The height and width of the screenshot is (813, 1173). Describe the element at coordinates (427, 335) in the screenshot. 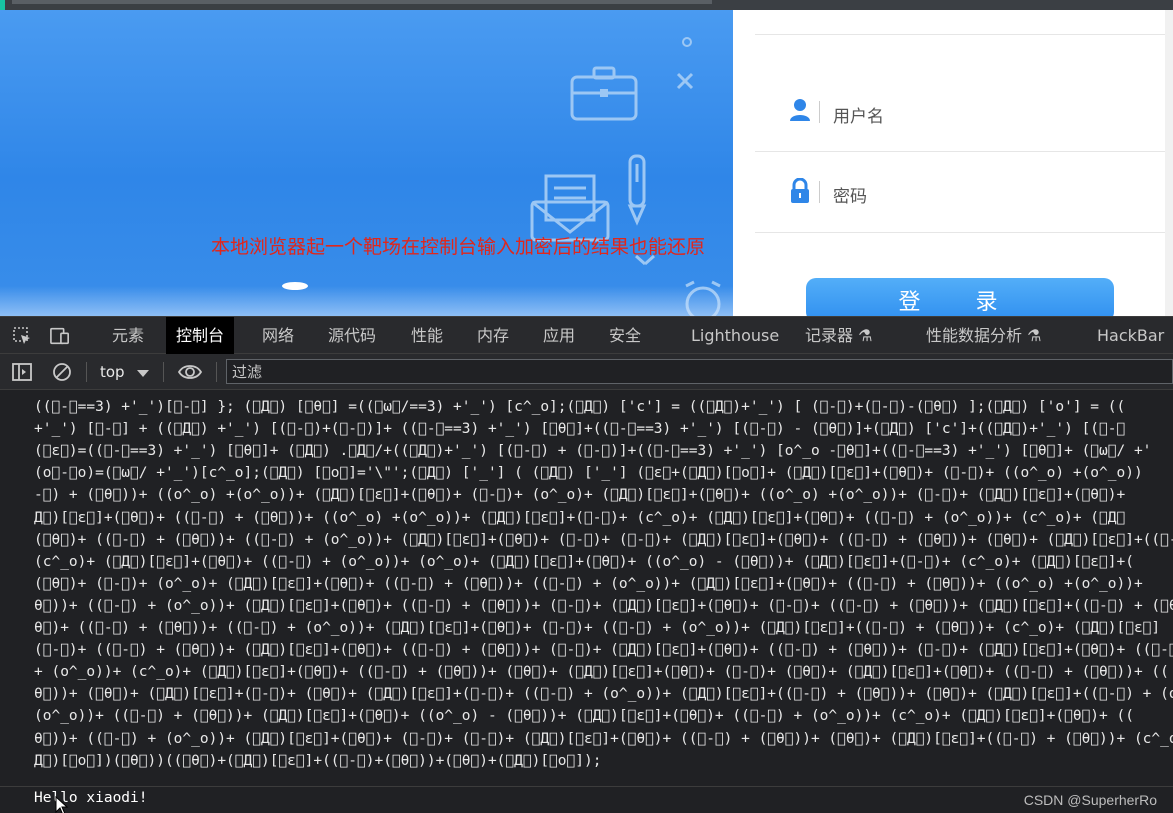

I see `tab-performance: 性能` at that location.